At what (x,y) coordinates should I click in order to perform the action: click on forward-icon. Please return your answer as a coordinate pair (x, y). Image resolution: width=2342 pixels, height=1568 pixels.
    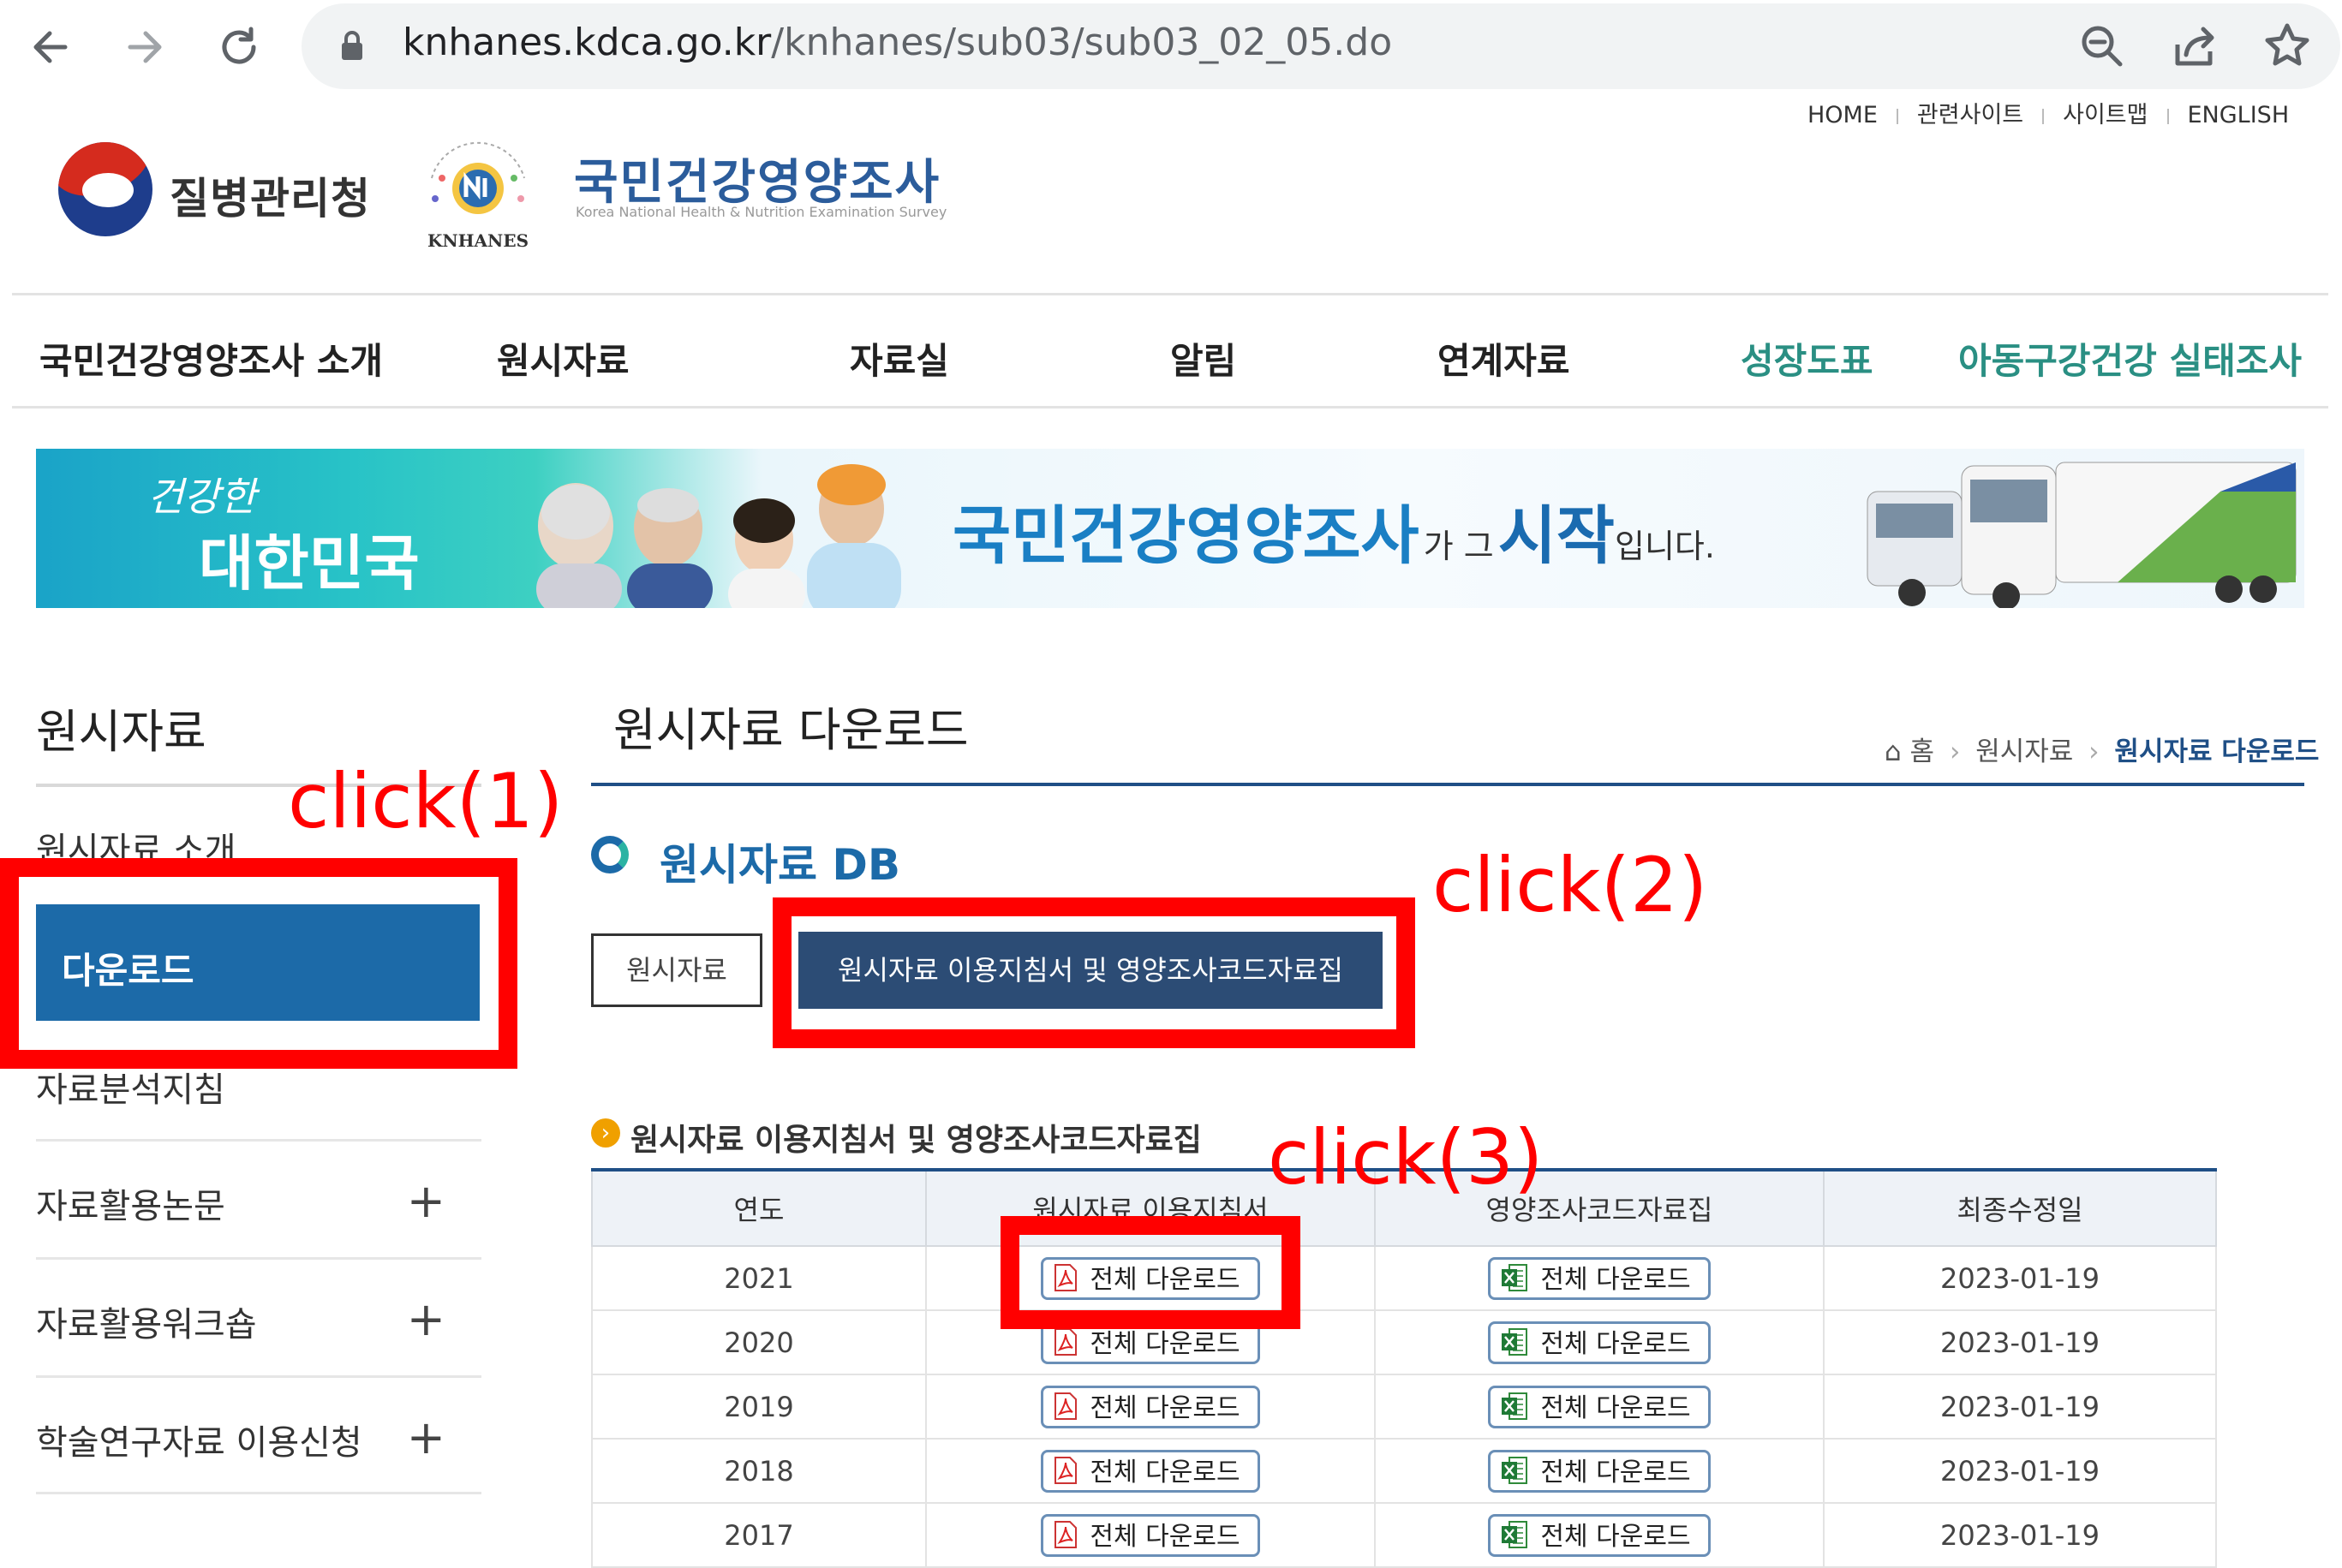
    Looking at the image, I should click on (145, 47).